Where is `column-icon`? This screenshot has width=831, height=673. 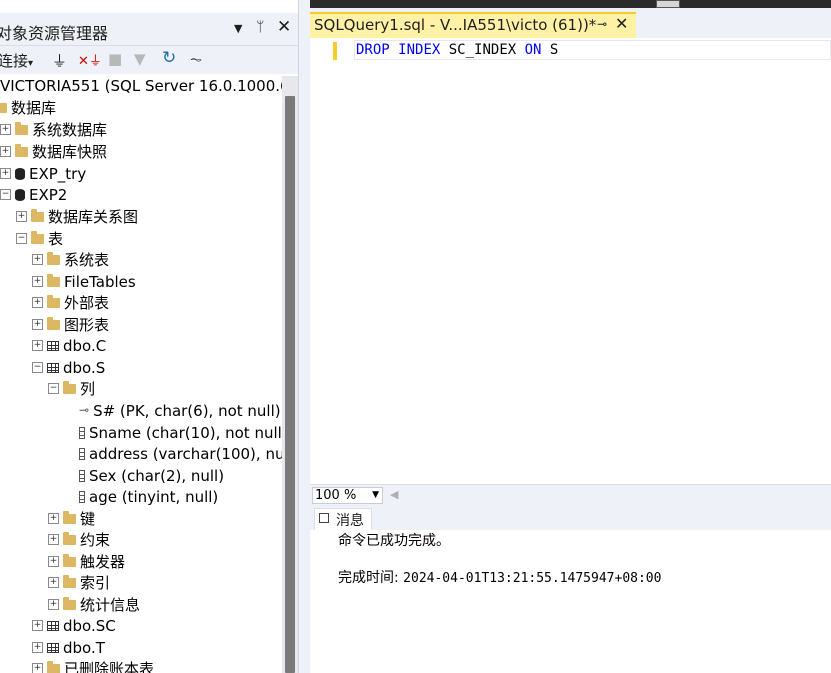
column-icon is located at coordinates (82, 432).